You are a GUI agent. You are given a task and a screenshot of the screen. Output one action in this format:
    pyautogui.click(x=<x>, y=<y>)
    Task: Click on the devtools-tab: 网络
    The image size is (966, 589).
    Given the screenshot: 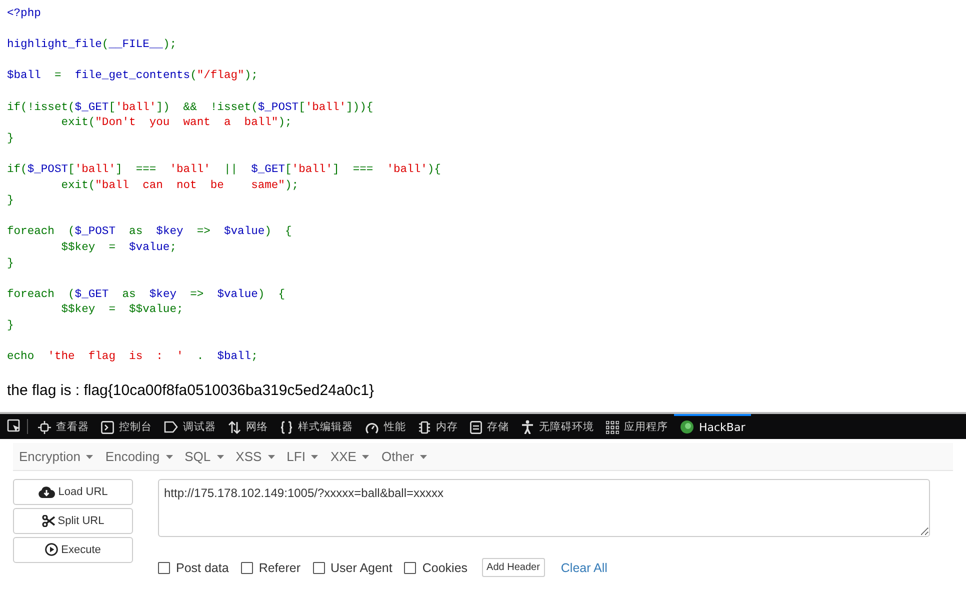 What is the action you would take?
    pyautogui.click(x=248, y=426)
    